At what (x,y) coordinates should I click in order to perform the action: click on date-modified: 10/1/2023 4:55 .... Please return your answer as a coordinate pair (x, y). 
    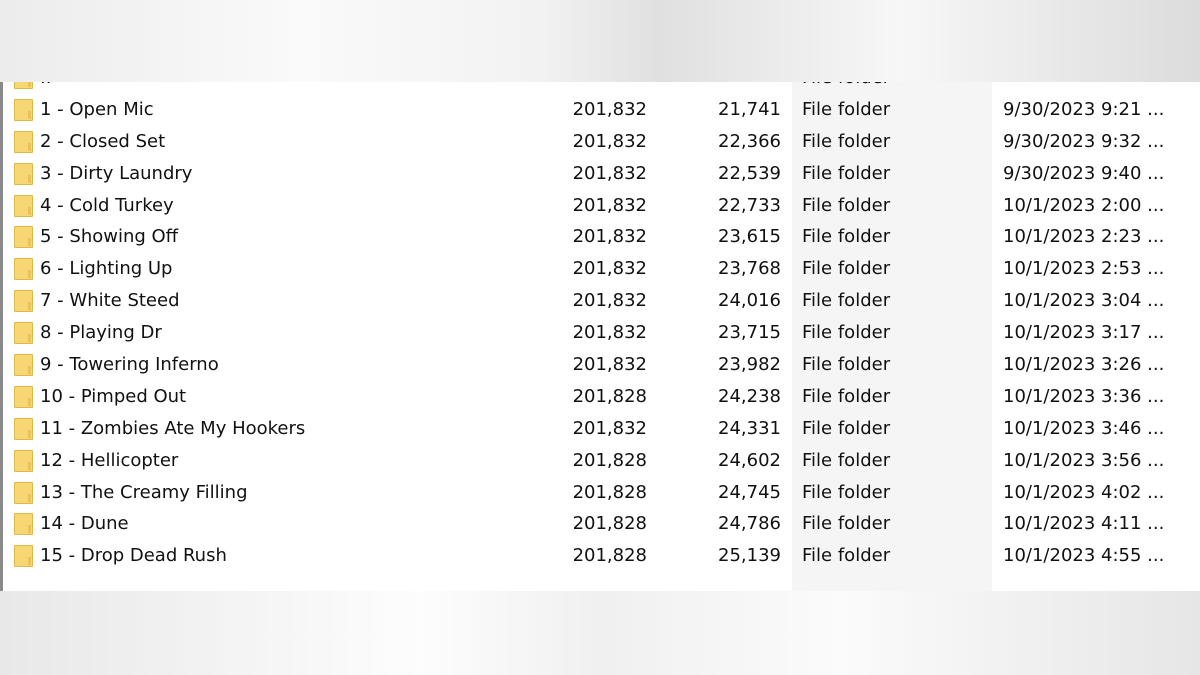
    Looking at the image, I should click on (1084, 556).